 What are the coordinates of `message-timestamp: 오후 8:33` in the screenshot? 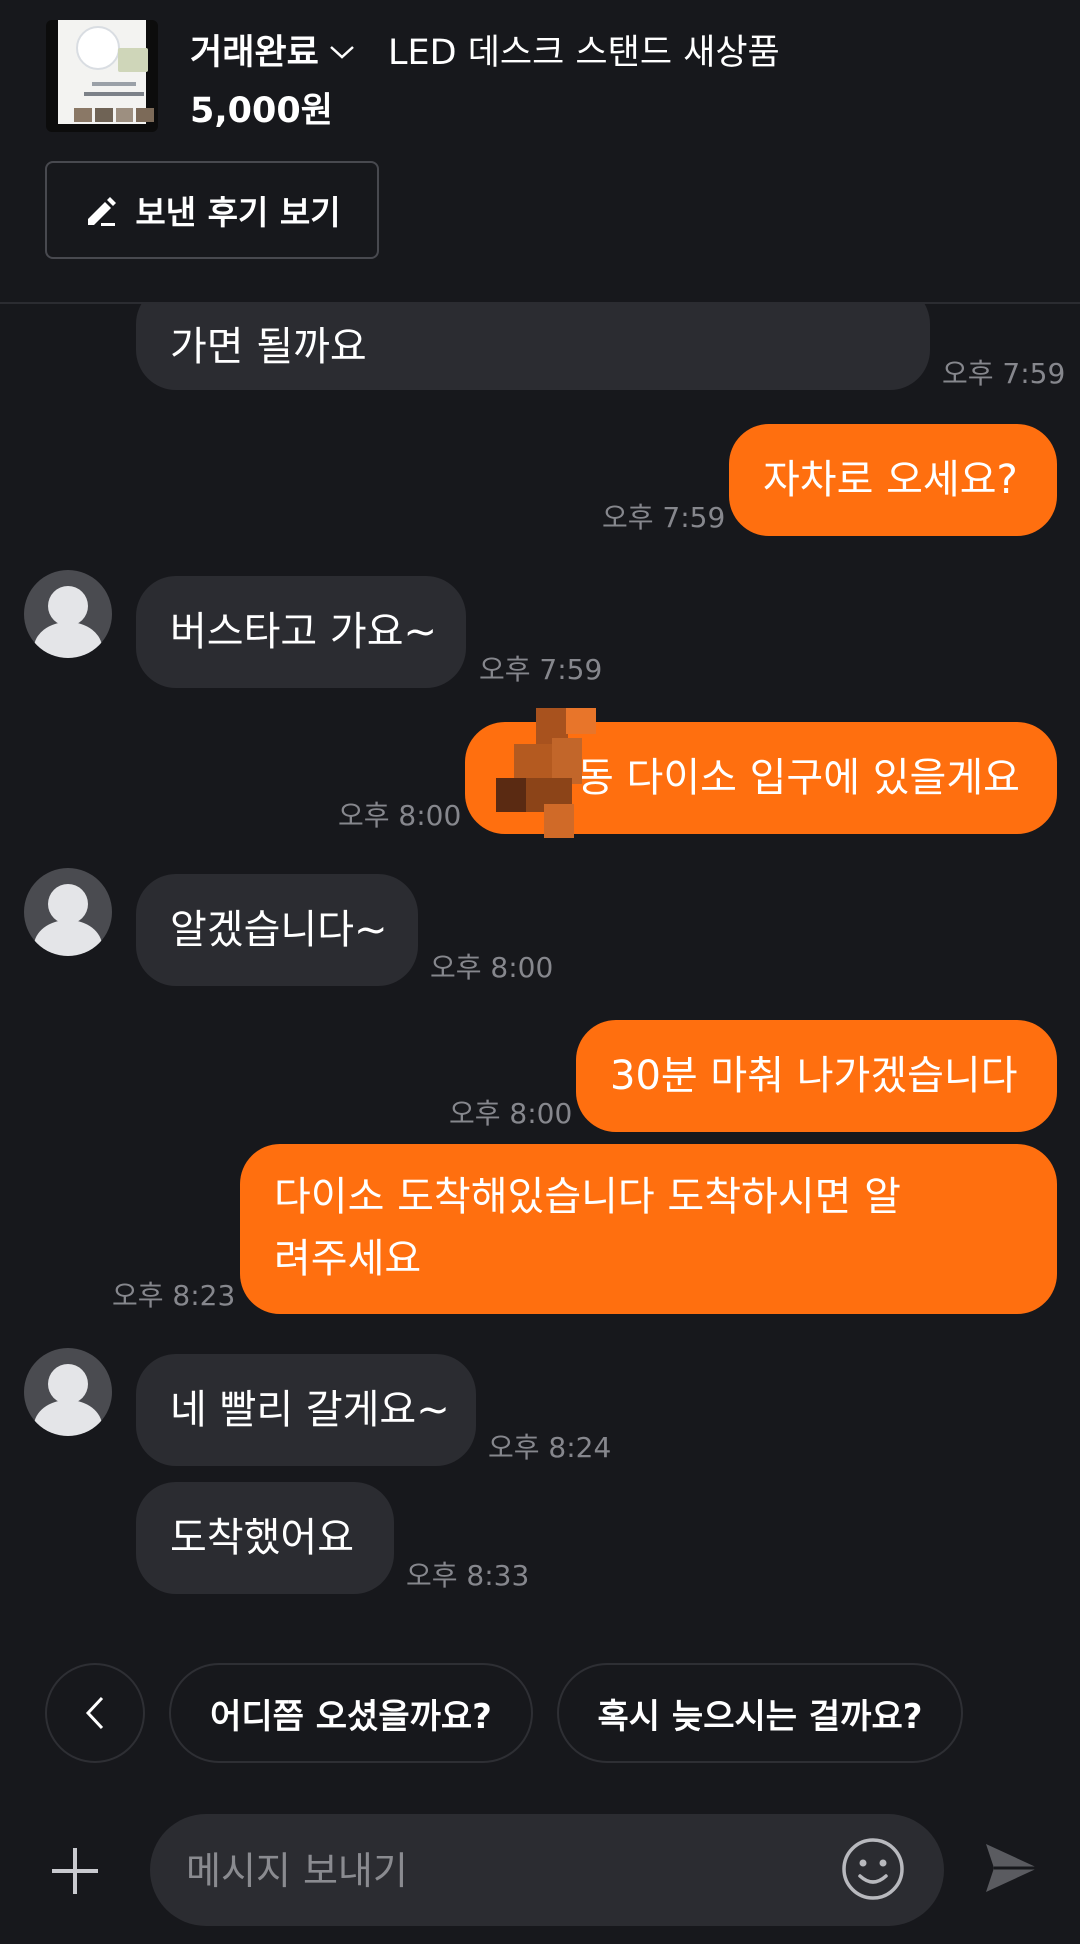 It's located at (468, 1575).